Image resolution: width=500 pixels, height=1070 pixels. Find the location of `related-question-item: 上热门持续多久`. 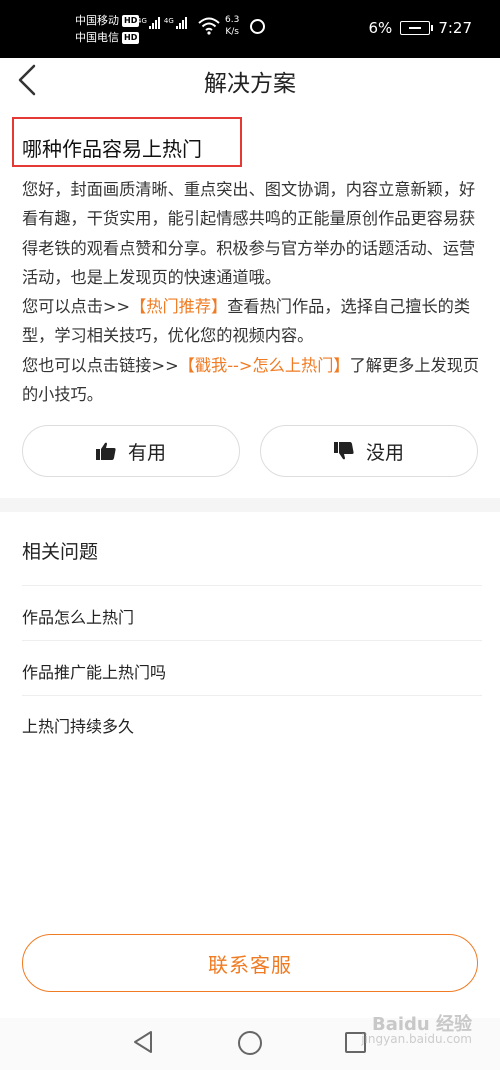

related-question-item: 上热门持续多久 is located at coordinates (78, 725).